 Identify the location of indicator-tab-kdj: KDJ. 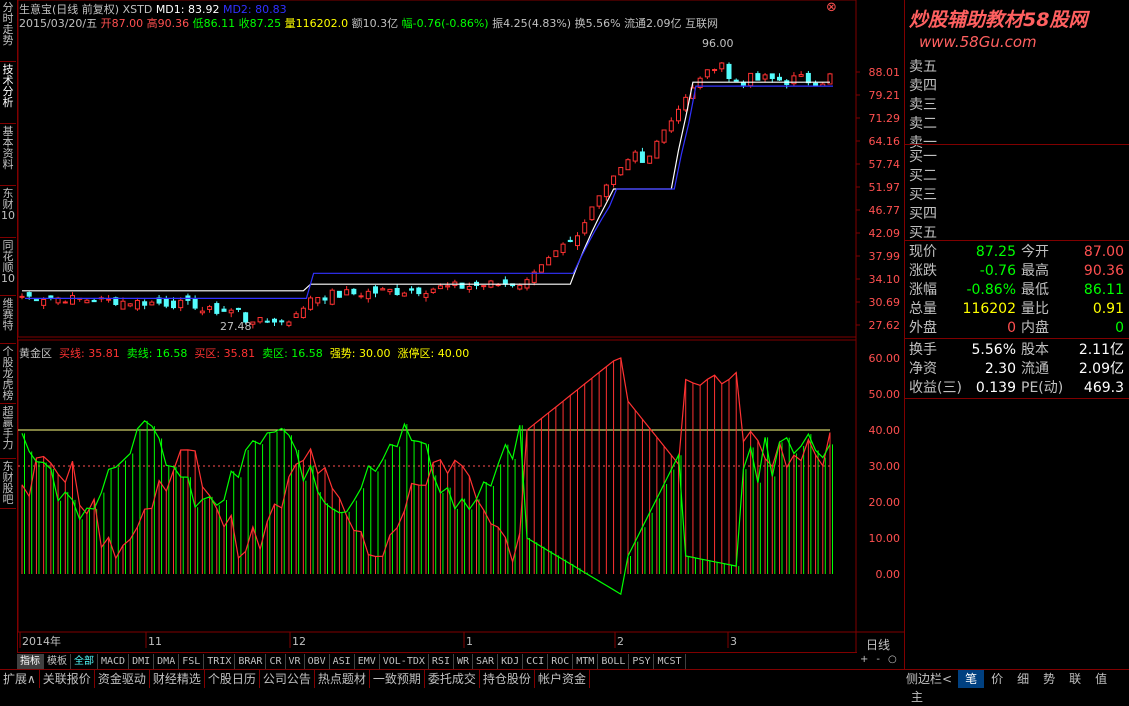
(511, 661).